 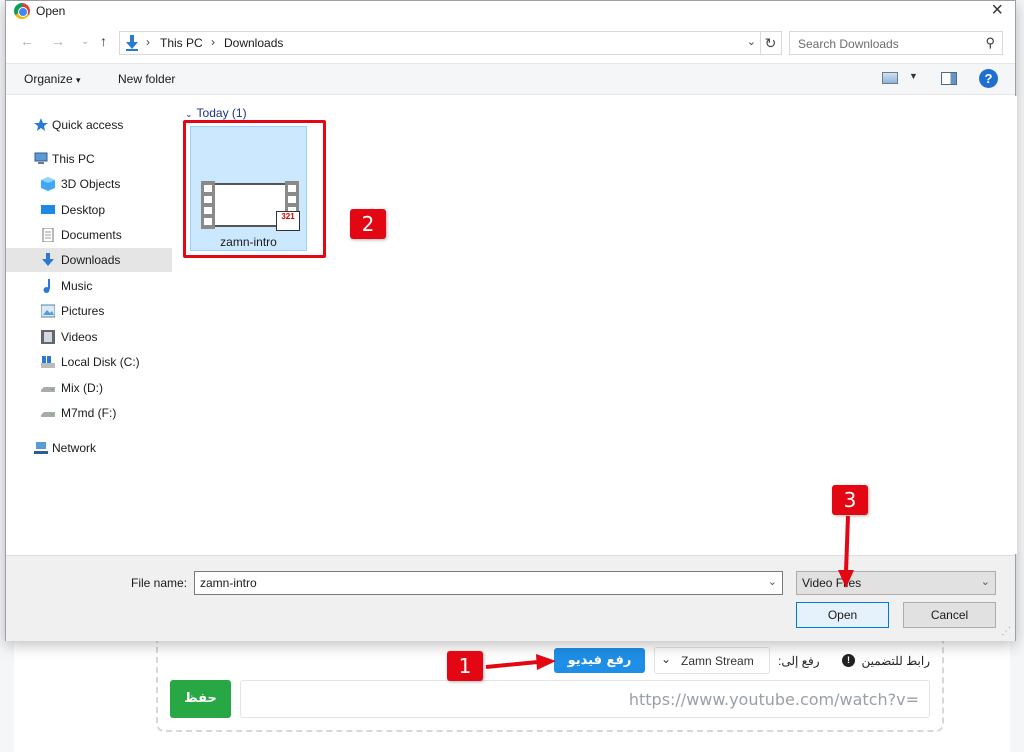 I want to click on stream-select-value: Zamn Stream, so click(x=717, y=661).